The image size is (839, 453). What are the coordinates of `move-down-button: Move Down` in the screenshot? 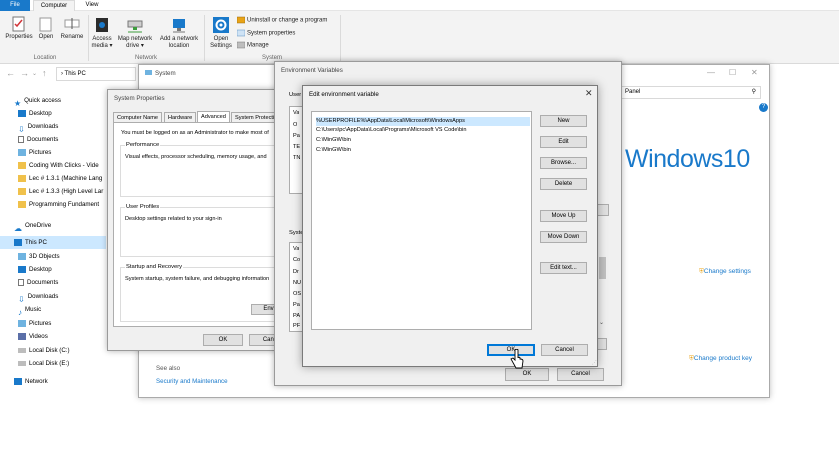 It's located at (563, 237).